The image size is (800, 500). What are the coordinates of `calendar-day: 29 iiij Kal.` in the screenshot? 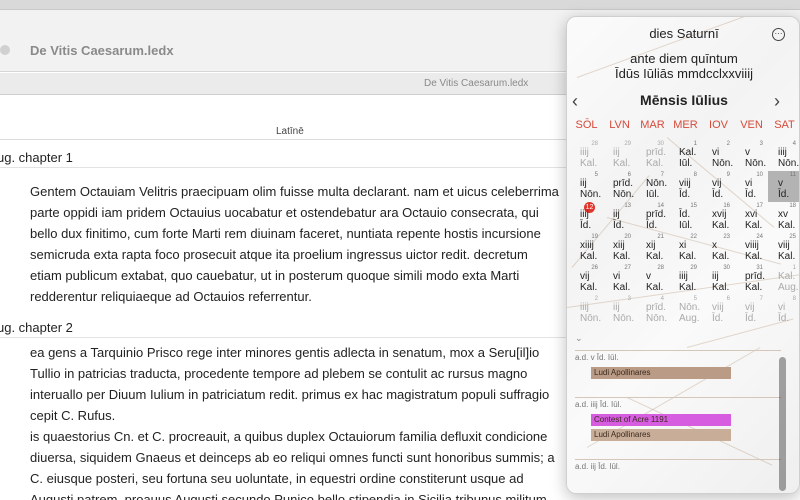 It's located at (685, 279).